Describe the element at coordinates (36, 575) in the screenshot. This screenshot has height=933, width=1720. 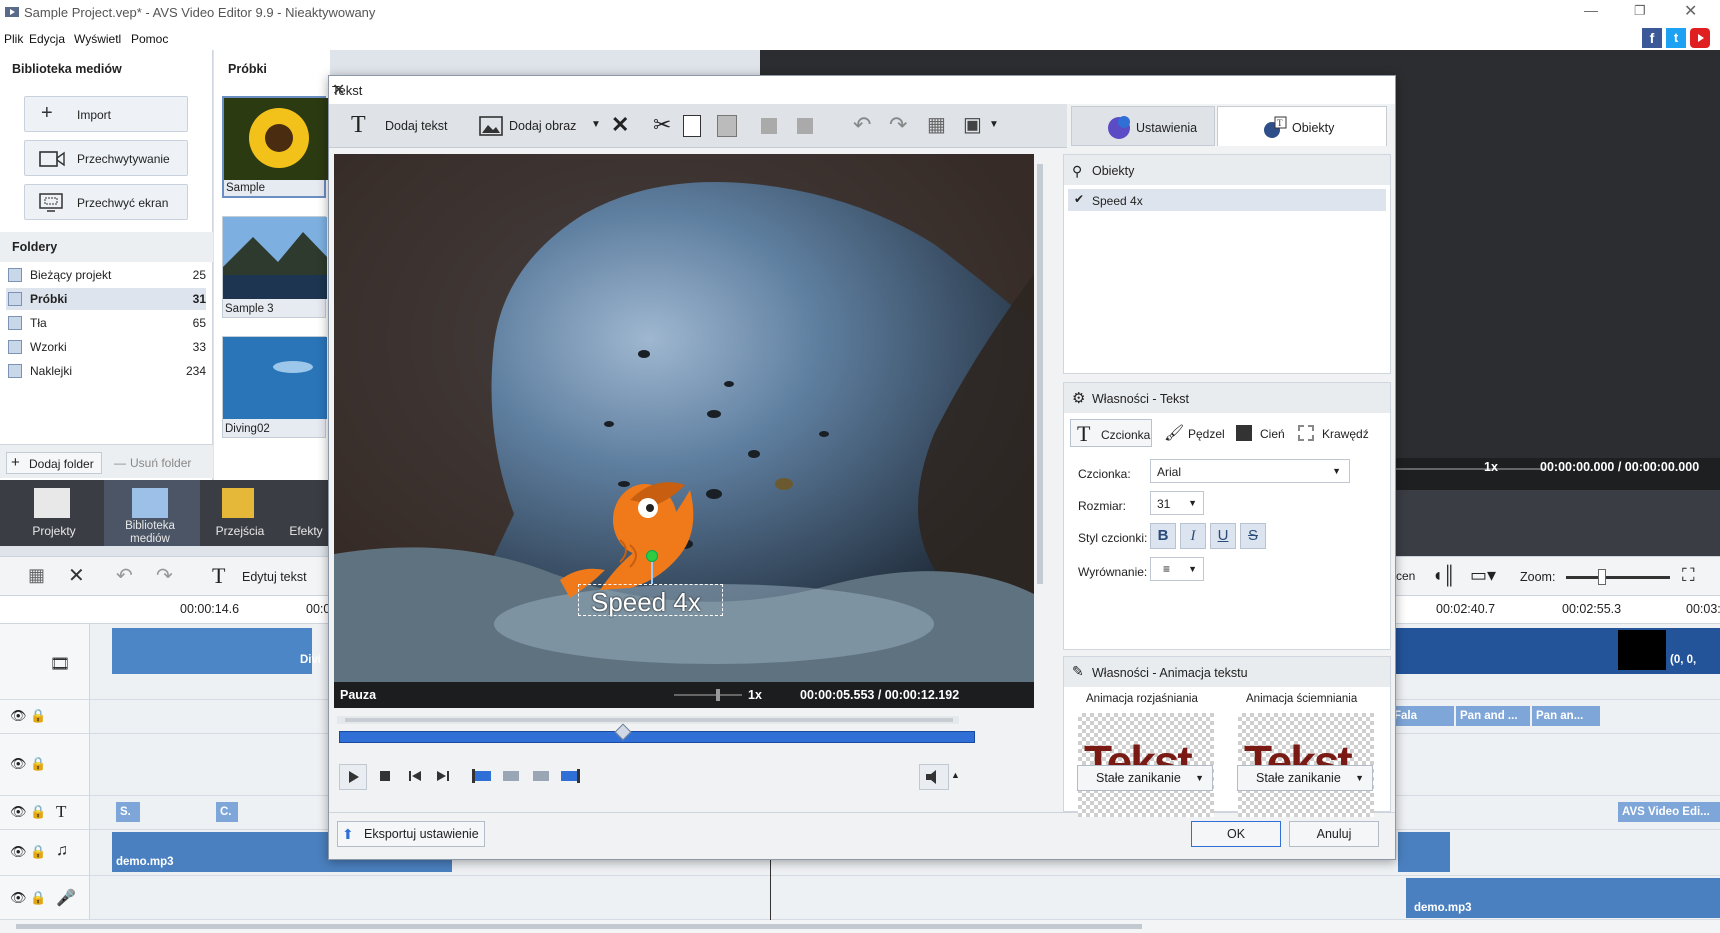
I see `storyboard-icon: ▦` at that location.